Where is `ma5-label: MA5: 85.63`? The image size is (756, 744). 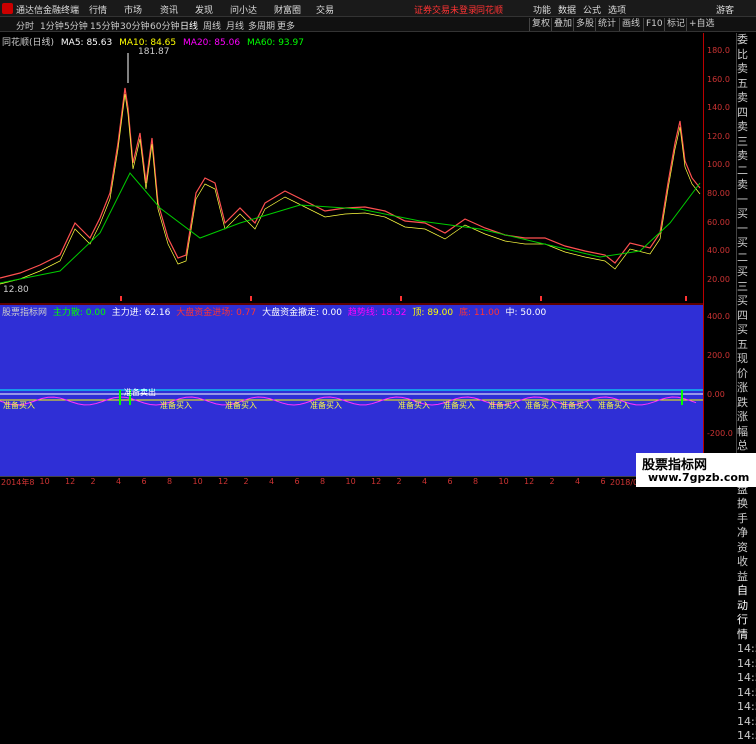
ma5-label: MA5: 85.63 is located at coordinates (86, 43).